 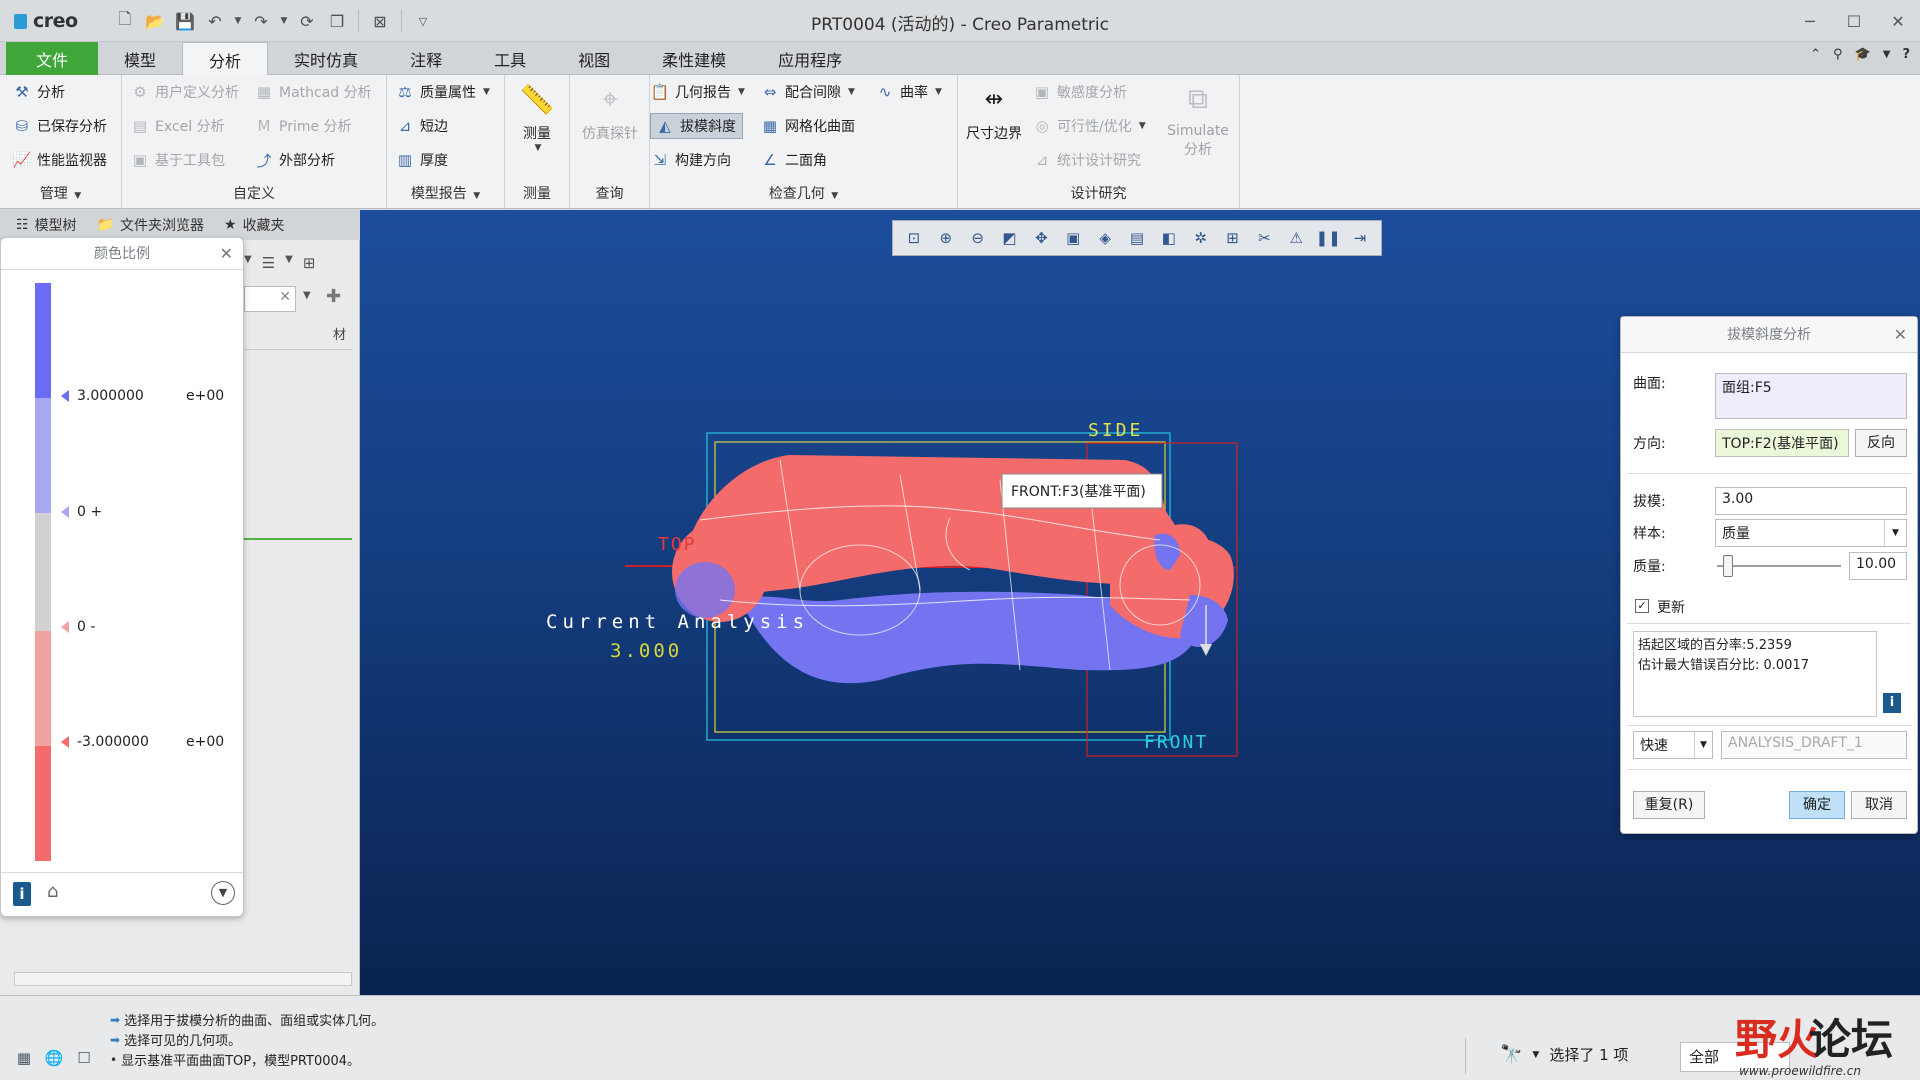 I want to click on dihedral-angle-button: ∠ 二面角, so click(x=793, y=160).